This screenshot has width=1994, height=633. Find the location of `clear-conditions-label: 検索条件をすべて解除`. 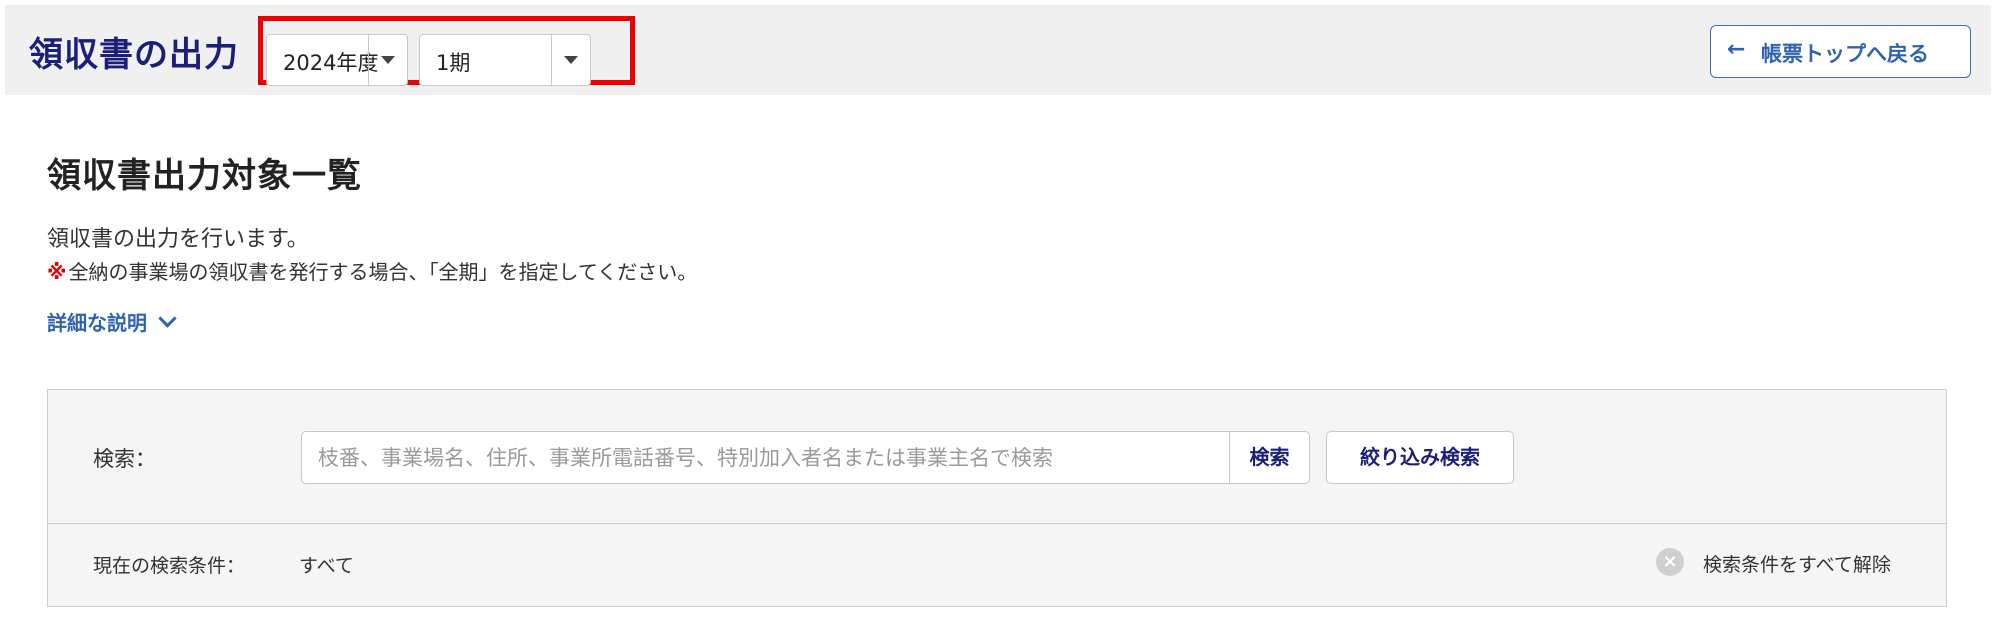

clear-conditions-label: 検索条件をすべて解除 is located at coordinates (1797, 565).